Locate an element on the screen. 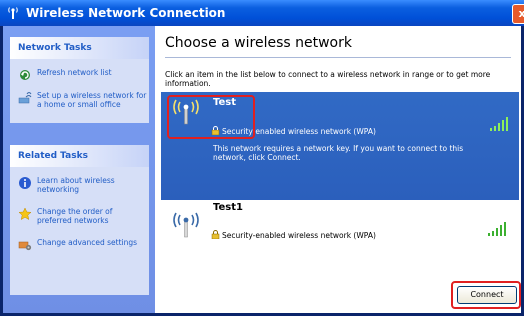 Image resolution: width=524 pixels, height=316 pixels. change-preferred-order-link: Change the order of preferred networks is located at coordinates (79, 216).